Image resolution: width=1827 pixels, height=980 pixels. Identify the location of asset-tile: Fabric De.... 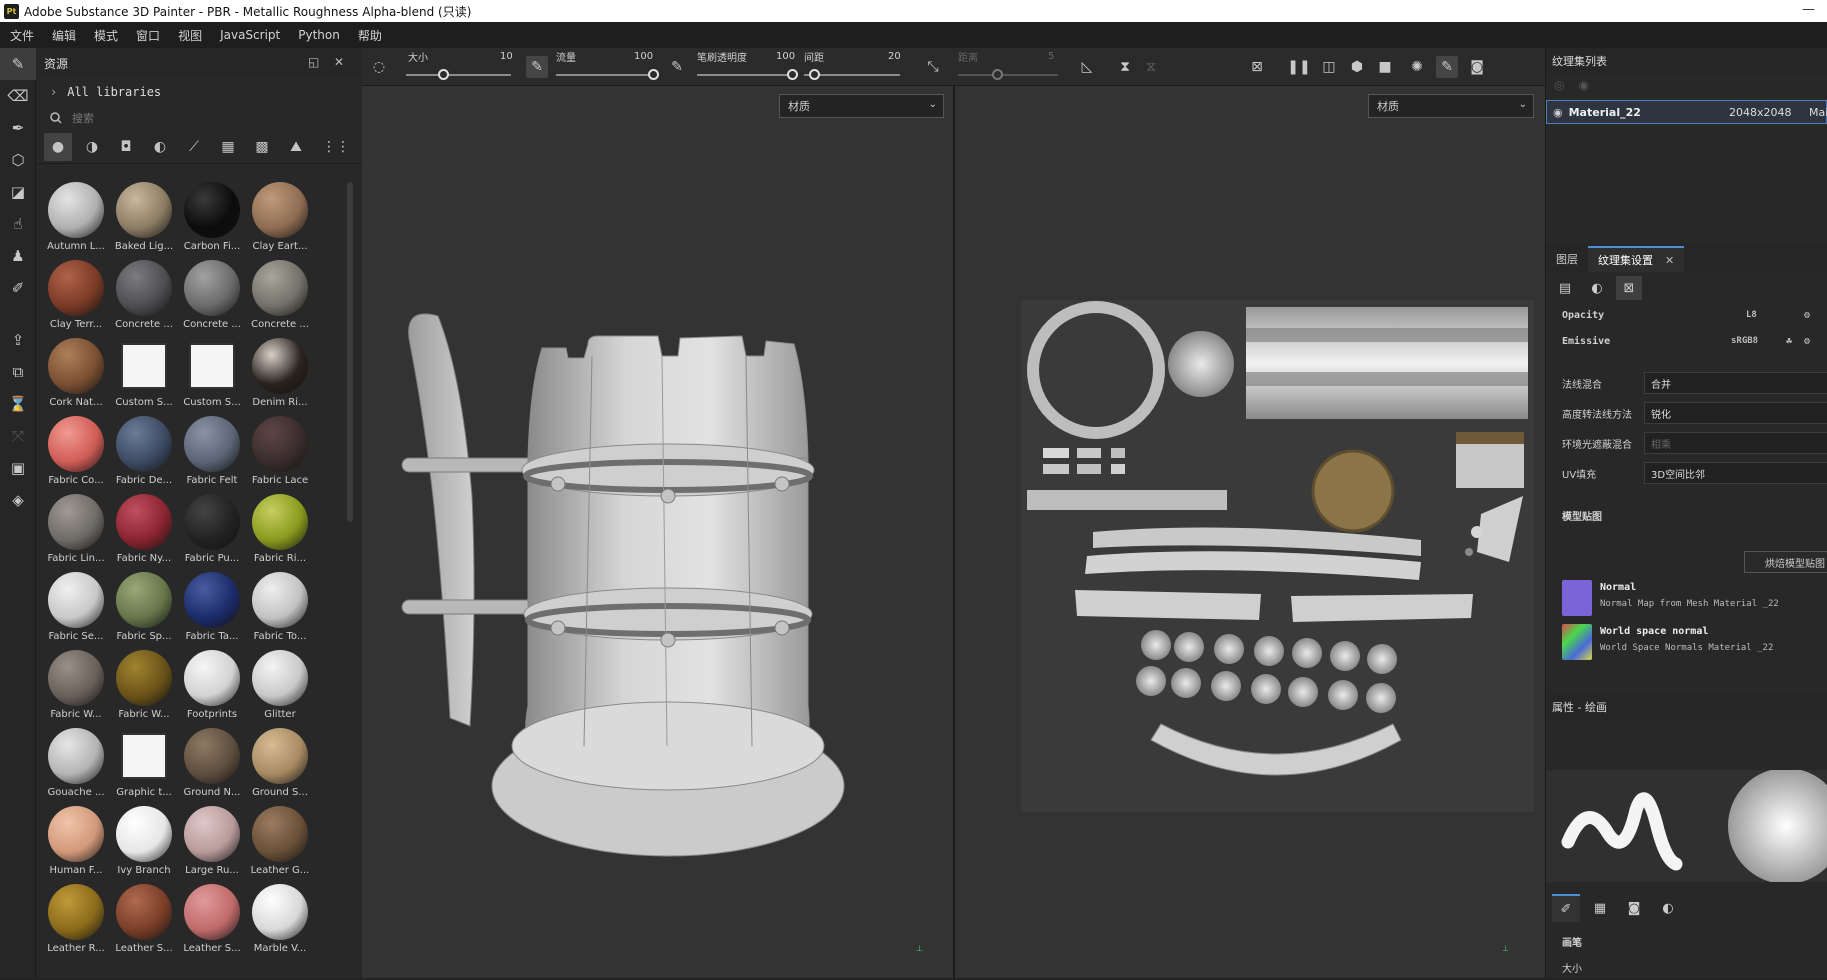
(144, 452).